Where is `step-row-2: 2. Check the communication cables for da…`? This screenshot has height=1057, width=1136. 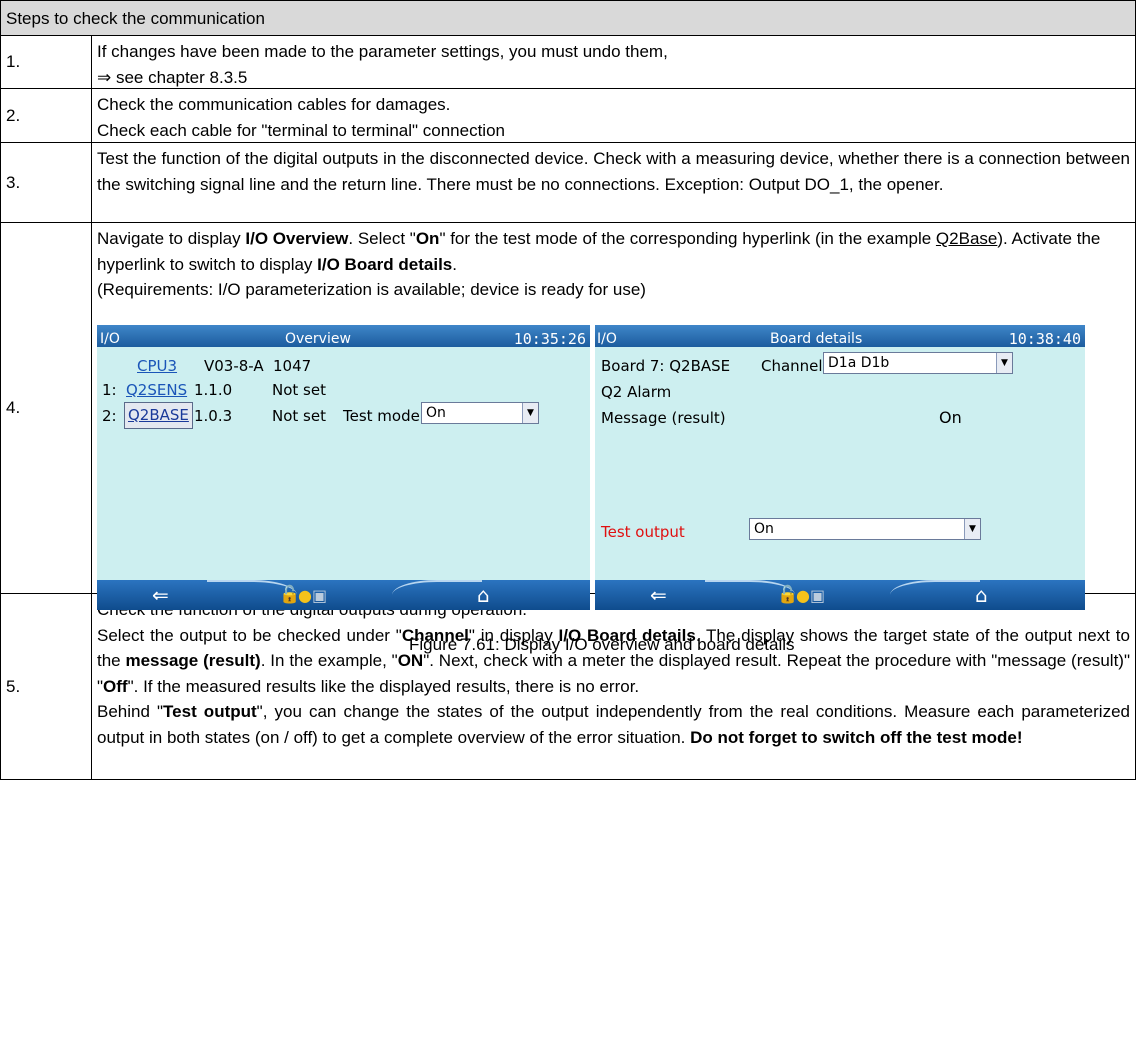
step-row-2: 2. Check the communication cables for da… is located at coordinates (568, 116).